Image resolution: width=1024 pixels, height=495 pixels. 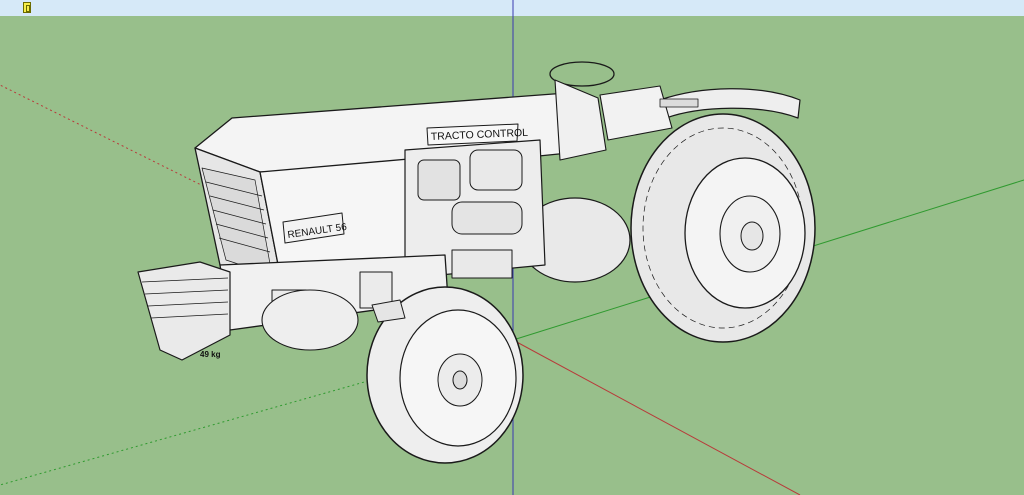 What do you see at coordinates (184, 311) in the screenshot?
I see `front-weights` at bounding box center [184, 311].